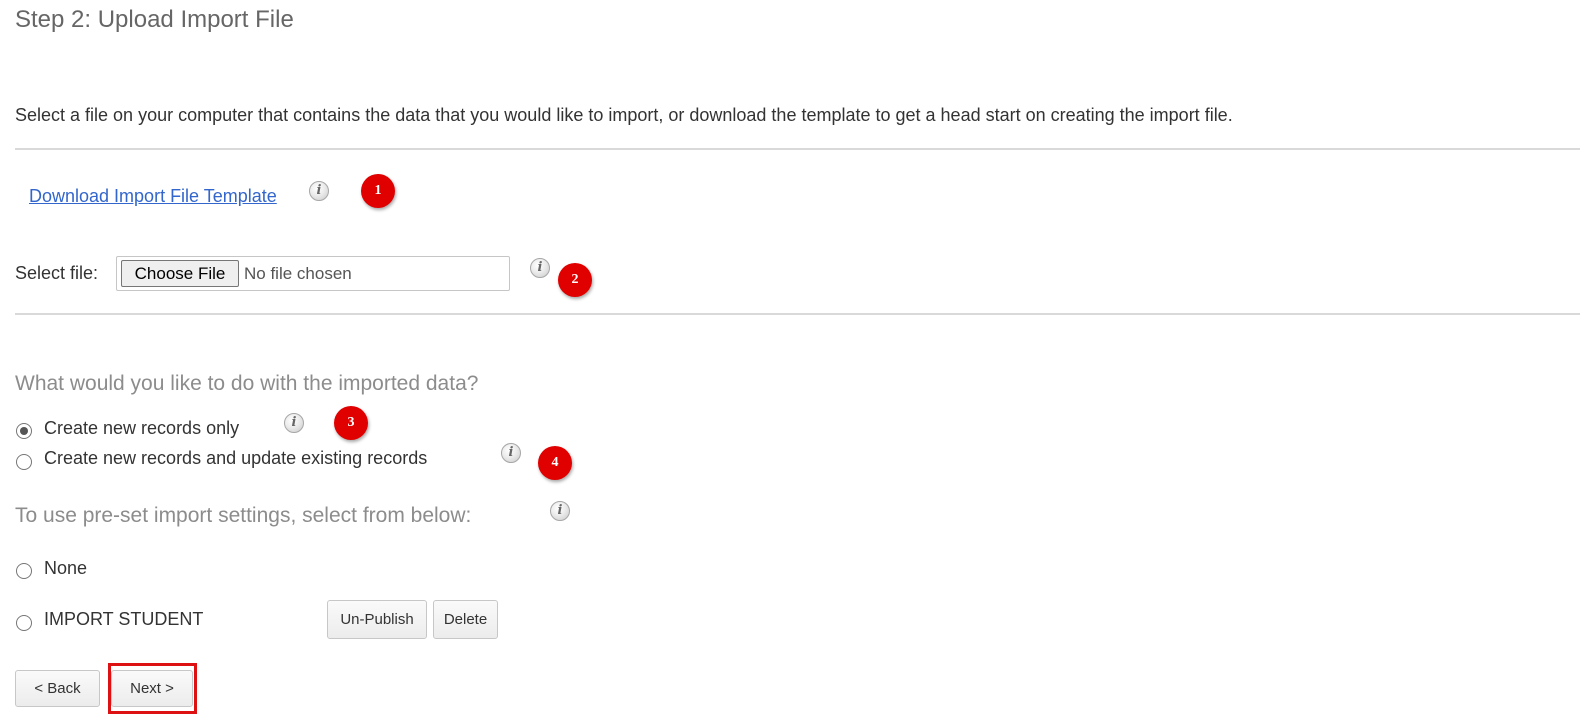  Describe the element at coordinates (511, 453) in the screenshot. I see `create-update-info-icon: i` at that location.